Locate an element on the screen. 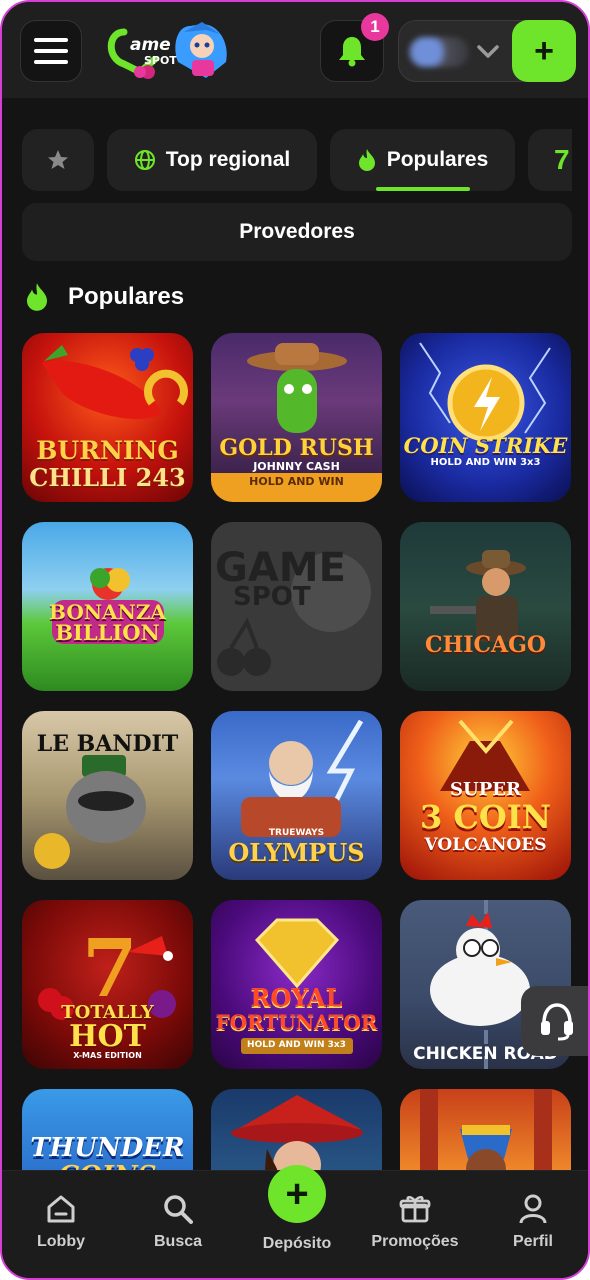 Image resolution: width=590 pixels, height=1280 pixels. plus-icon: + is located at coordinates (297, 1194).